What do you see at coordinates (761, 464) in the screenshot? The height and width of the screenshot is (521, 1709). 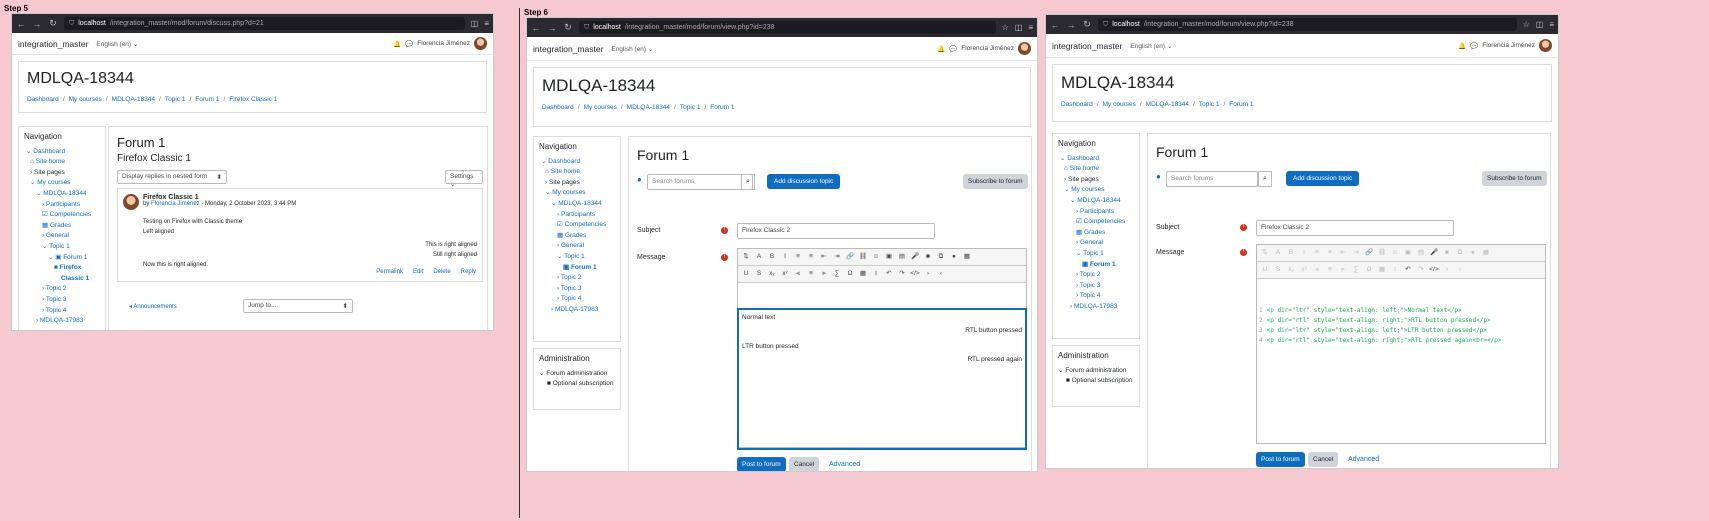 I see `post-to-forum-button: Post to forum` at bounding box center [761, 464].